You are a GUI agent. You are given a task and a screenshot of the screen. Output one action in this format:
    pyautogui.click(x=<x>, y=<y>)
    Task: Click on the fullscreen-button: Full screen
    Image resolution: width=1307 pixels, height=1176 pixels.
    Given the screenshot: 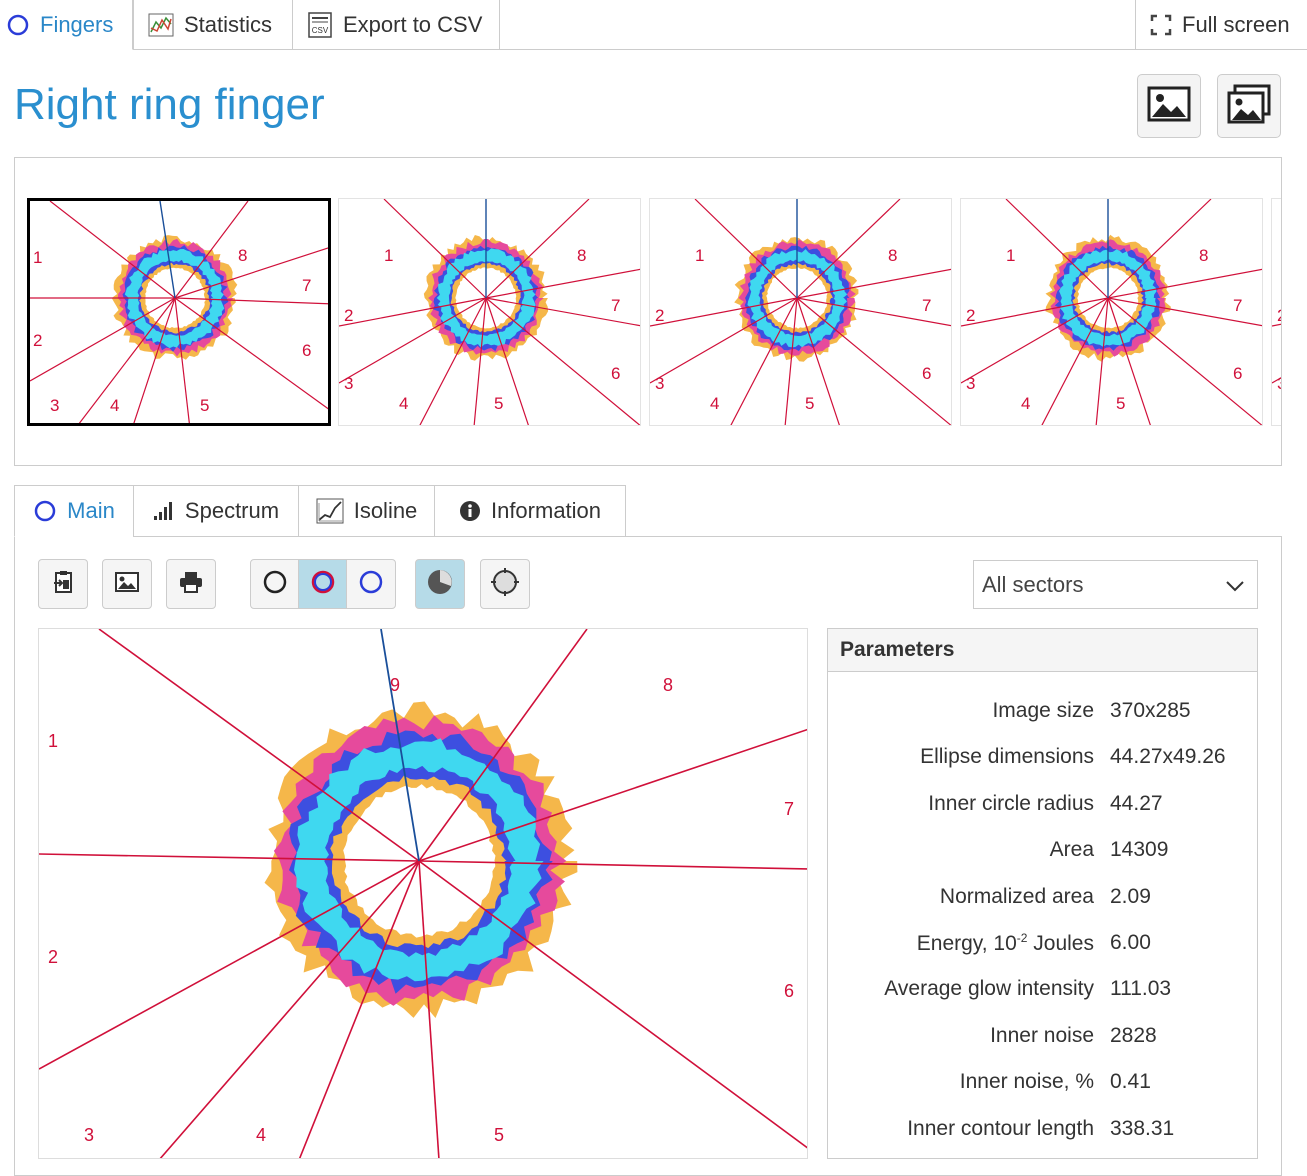 What is the action you would take?
    pyautogui.click(x=1221, y=25)
    